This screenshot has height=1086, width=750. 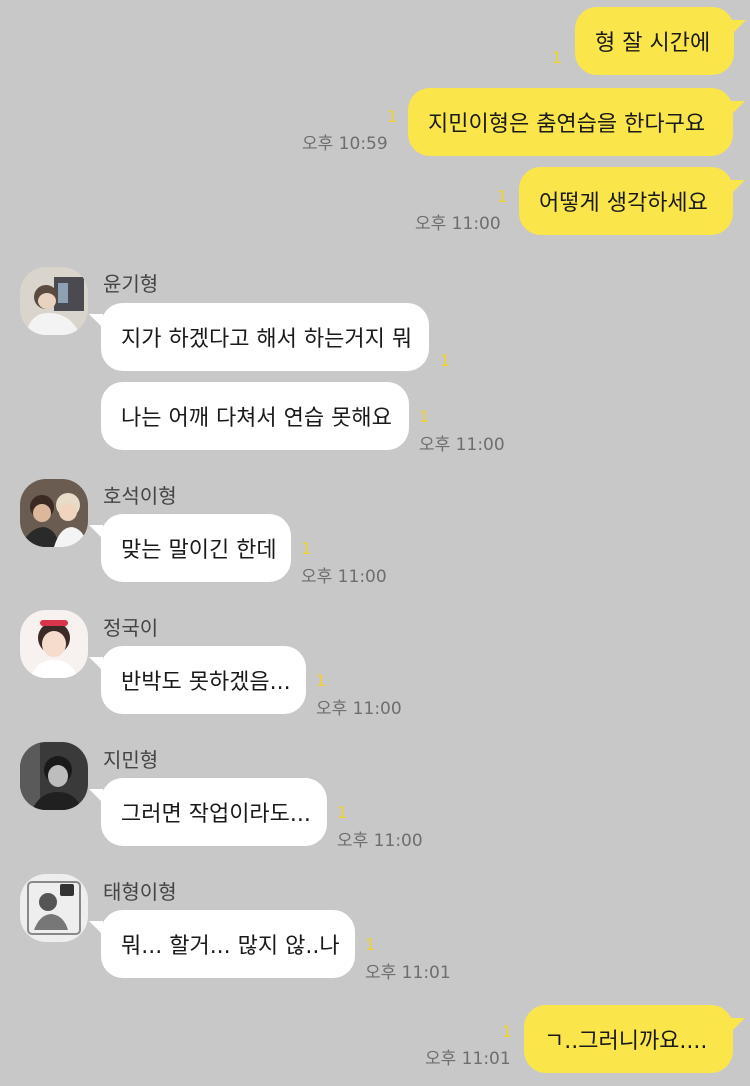 I want to click on sender-name: 태형이형, so click(x=140, y=892).